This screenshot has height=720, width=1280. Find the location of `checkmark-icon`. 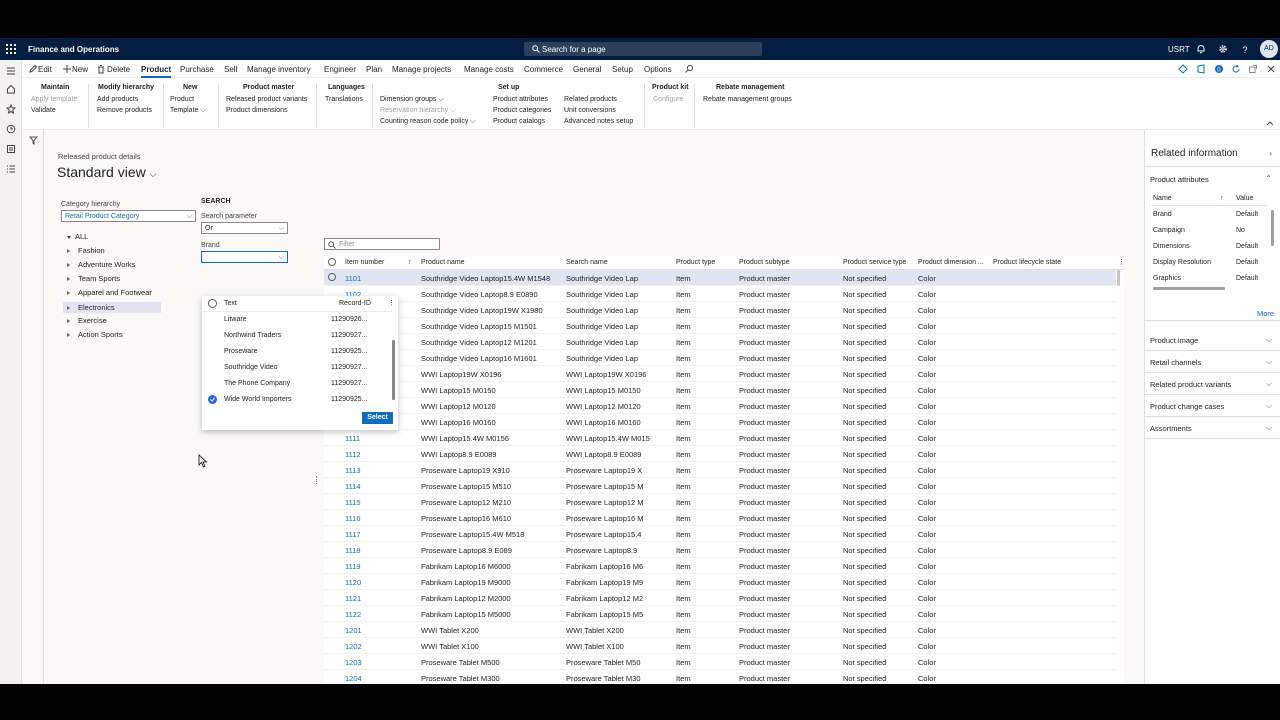

checkmark-icon is located at coordinates (212, 399).